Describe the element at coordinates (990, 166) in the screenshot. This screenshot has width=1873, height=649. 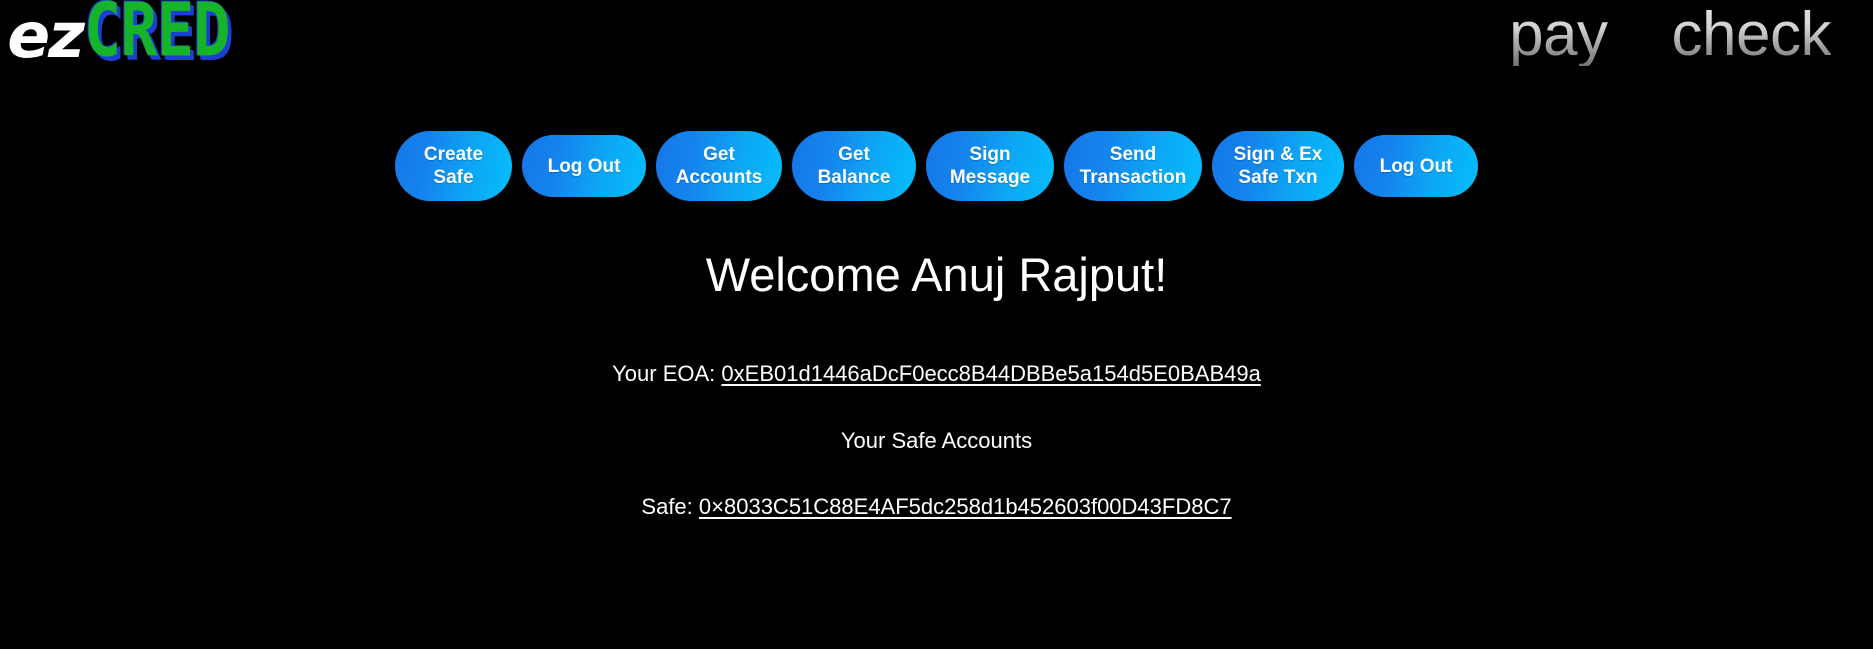
I see `sign-message-button: Sign Message` at that location.